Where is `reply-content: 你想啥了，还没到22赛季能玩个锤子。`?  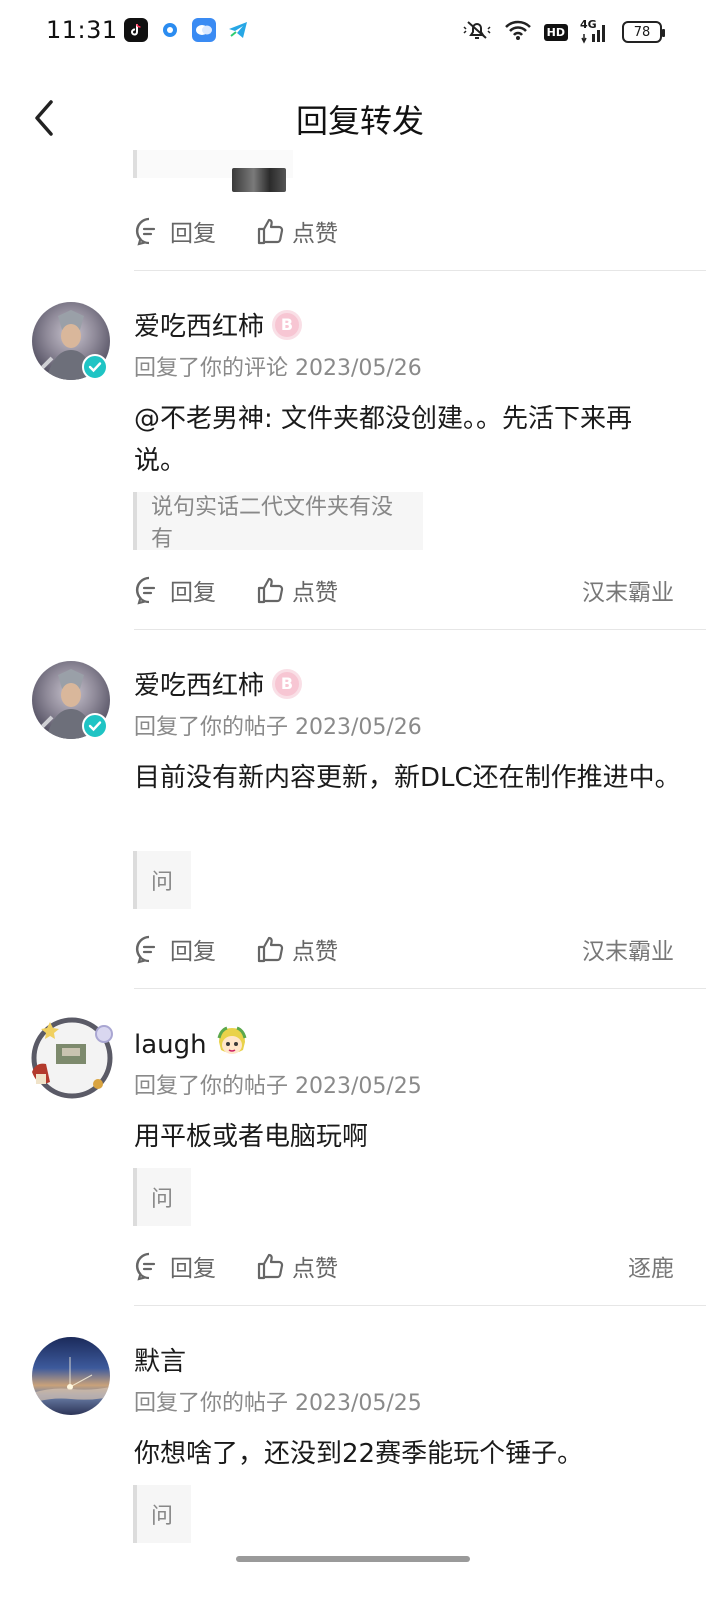 reply-content: 你想啥了，还没到22赛季能玩个锤子。 is located at coordinates (409, 1454).